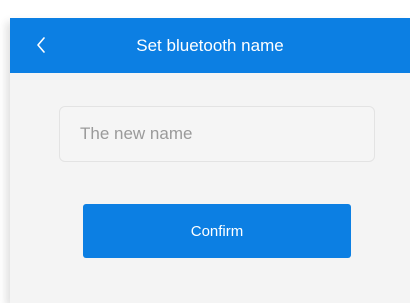 The width and height of the screenshot is (410, 303). Describe the element at coordinates (217, 231) in the screenshot. I see `confirm-button: Confirm` at that location.